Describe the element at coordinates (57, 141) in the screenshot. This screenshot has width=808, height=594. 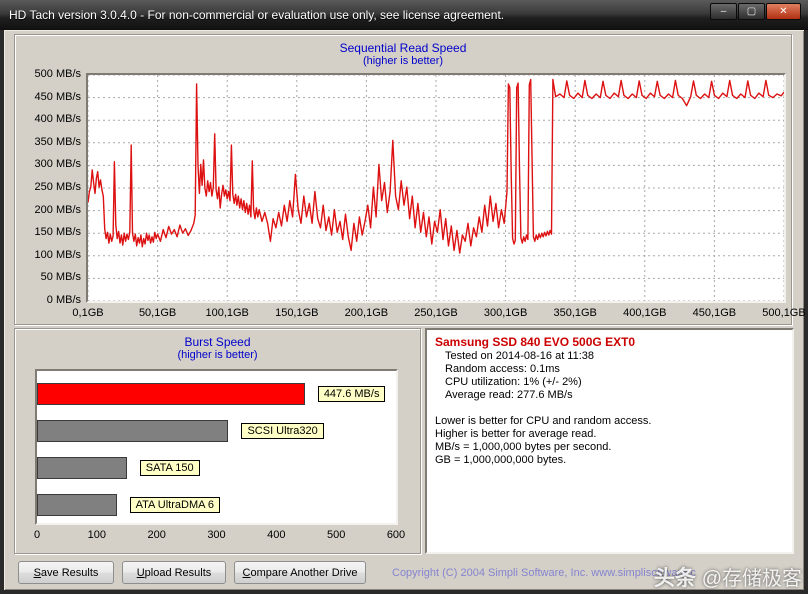
I see `seq-y-tick-label: 350 MB/s` at that location.